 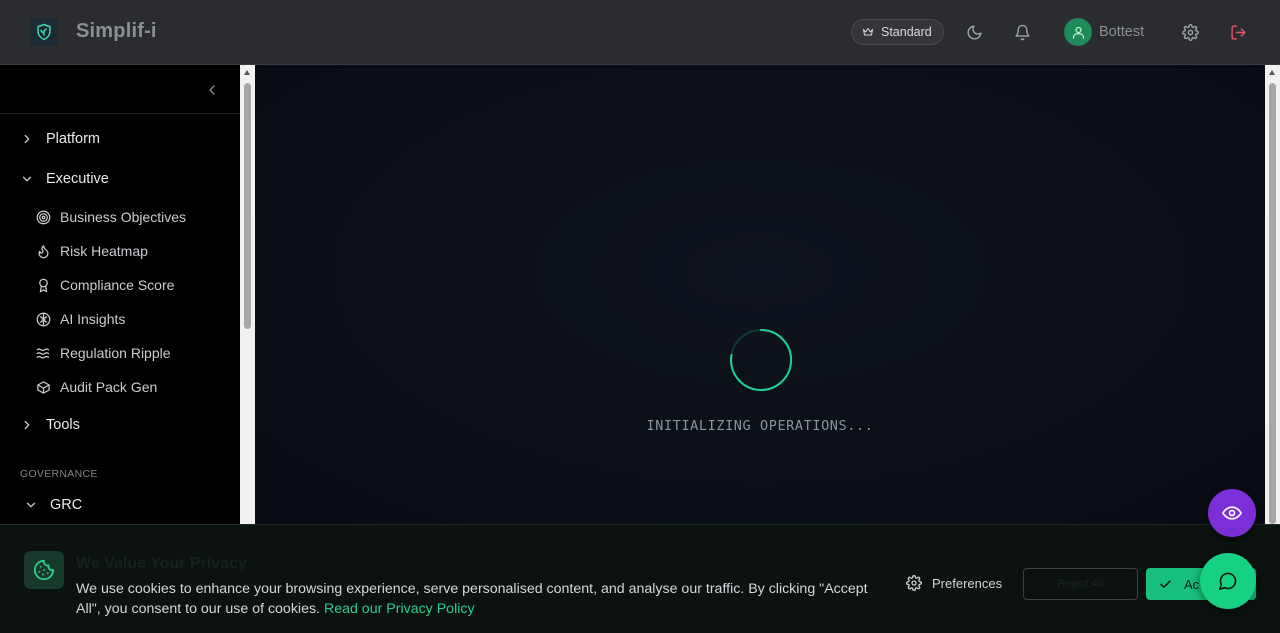 I want to click on chevron-left-icon, so click(x=212, y=90).